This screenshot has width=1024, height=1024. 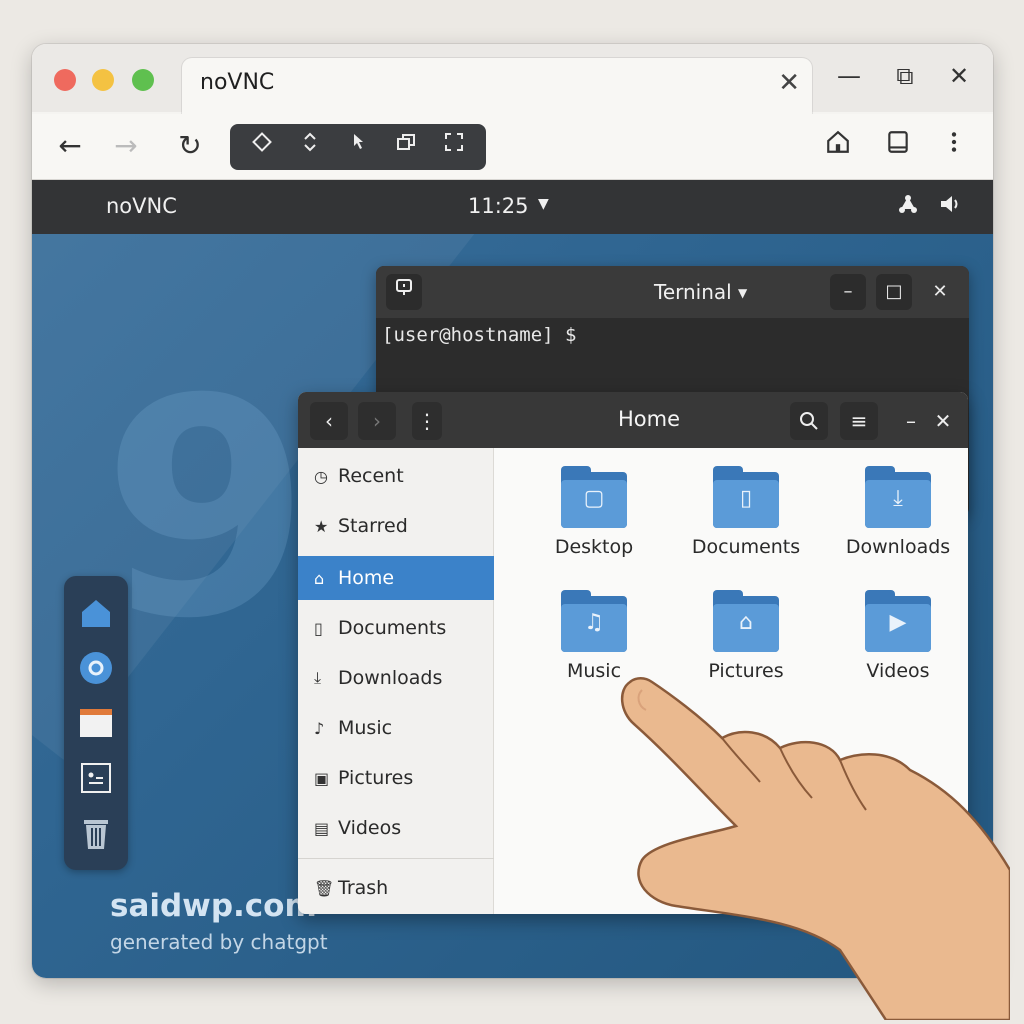 I want to click on sidebar-item-pictures: ▣ Pictures, so click(x=396, y=778).